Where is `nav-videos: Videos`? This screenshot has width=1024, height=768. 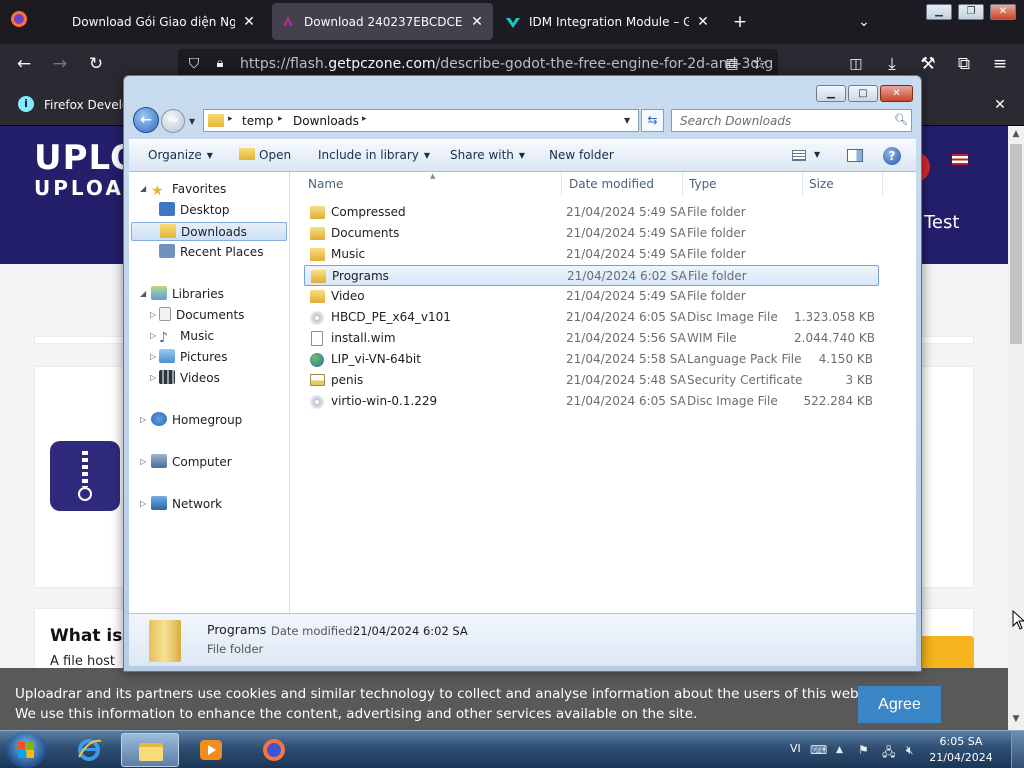
nav-videos: Videos is located at coordinates (189, 378).